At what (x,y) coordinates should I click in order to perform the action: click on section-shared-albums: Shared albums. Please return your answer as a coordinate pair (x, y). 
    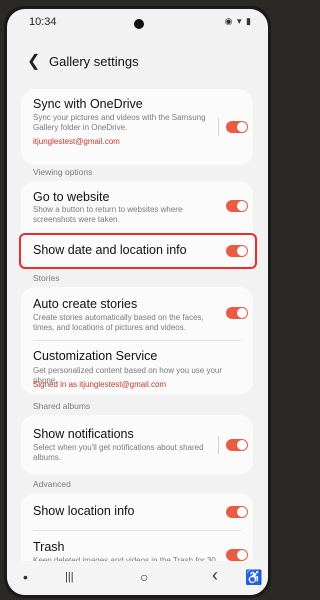
    Looking at the image, I should click on (62, 406).